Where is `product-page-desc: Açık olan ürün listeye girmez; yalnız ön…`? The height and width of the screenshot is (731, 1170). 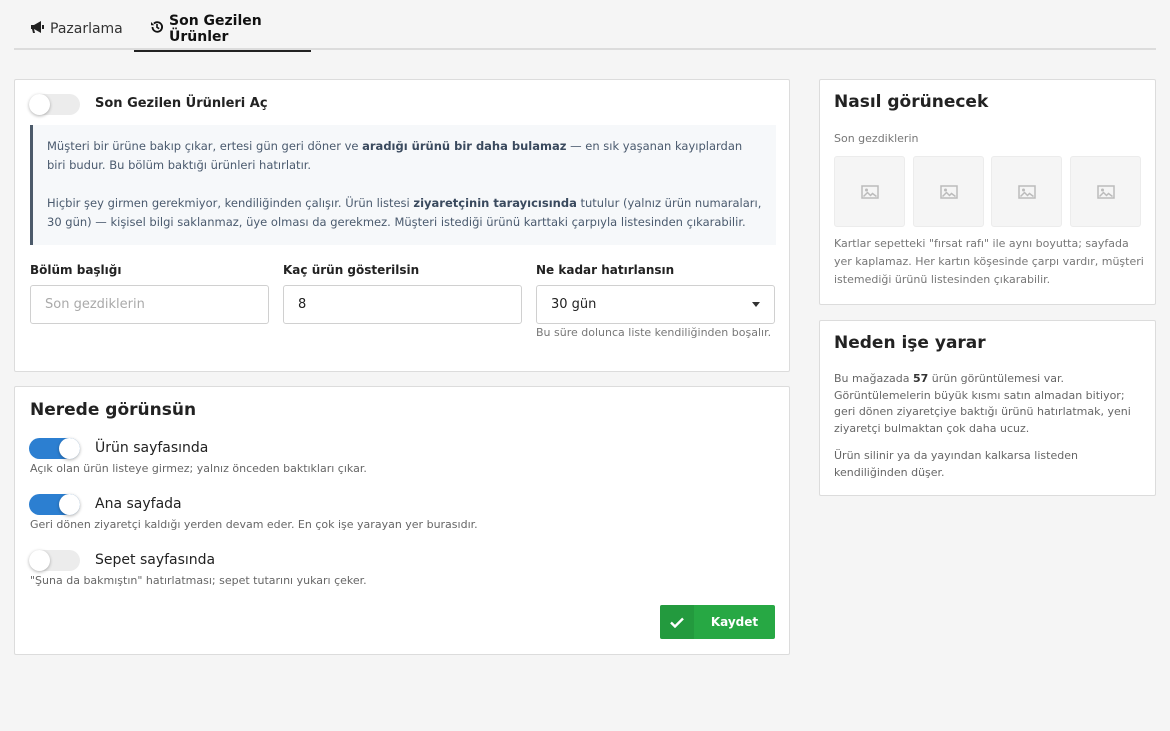
product-page-desc: Açık olan ürün listeye girmez; yalnız ön… is located at coordinates (198, 468).